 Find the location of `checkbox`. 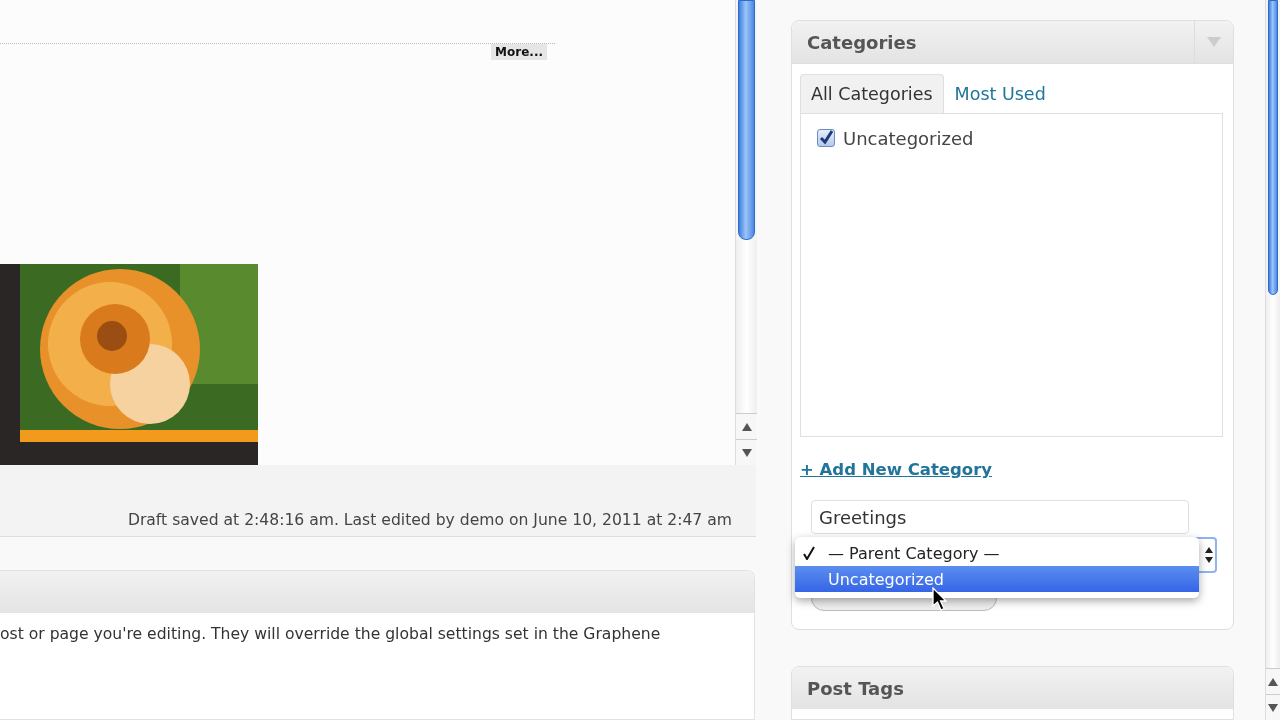

checkbox is located at coordinates (826, 138).